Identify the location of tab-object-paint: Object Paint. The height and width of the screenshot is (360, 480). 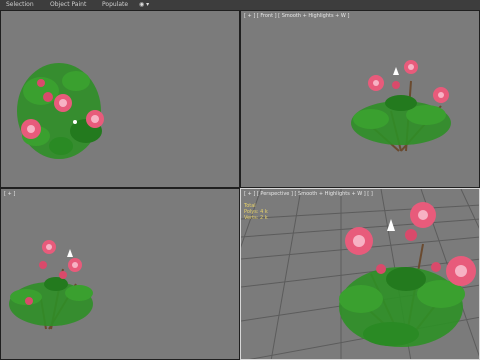
(68, 5).